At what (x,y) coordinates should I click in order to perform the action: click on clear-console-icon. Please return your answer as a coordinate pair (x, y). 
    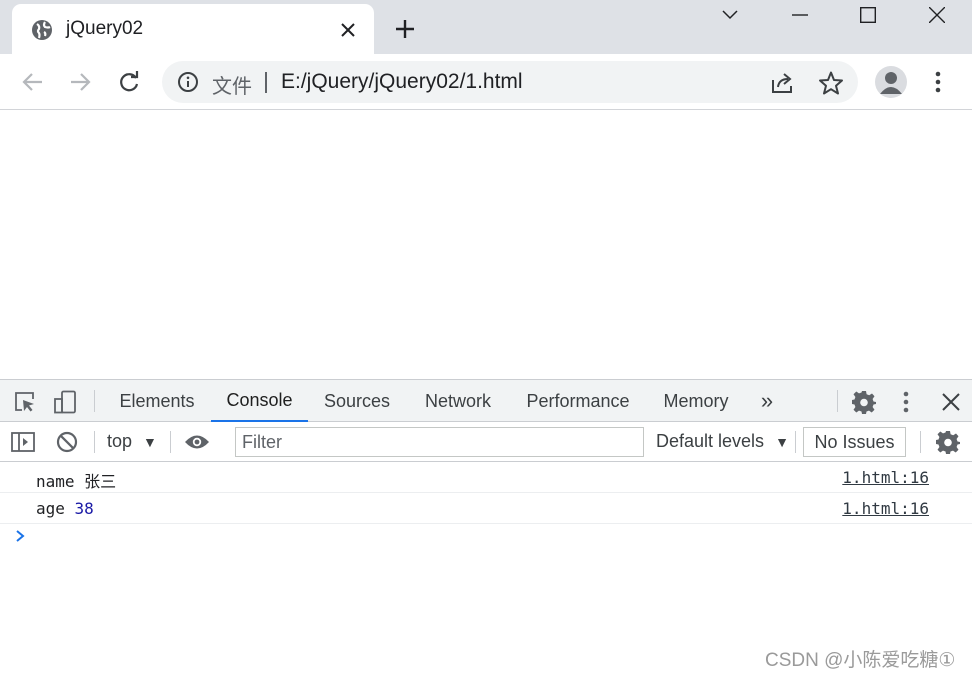
    Looking at the image, I should click on (67, 442).